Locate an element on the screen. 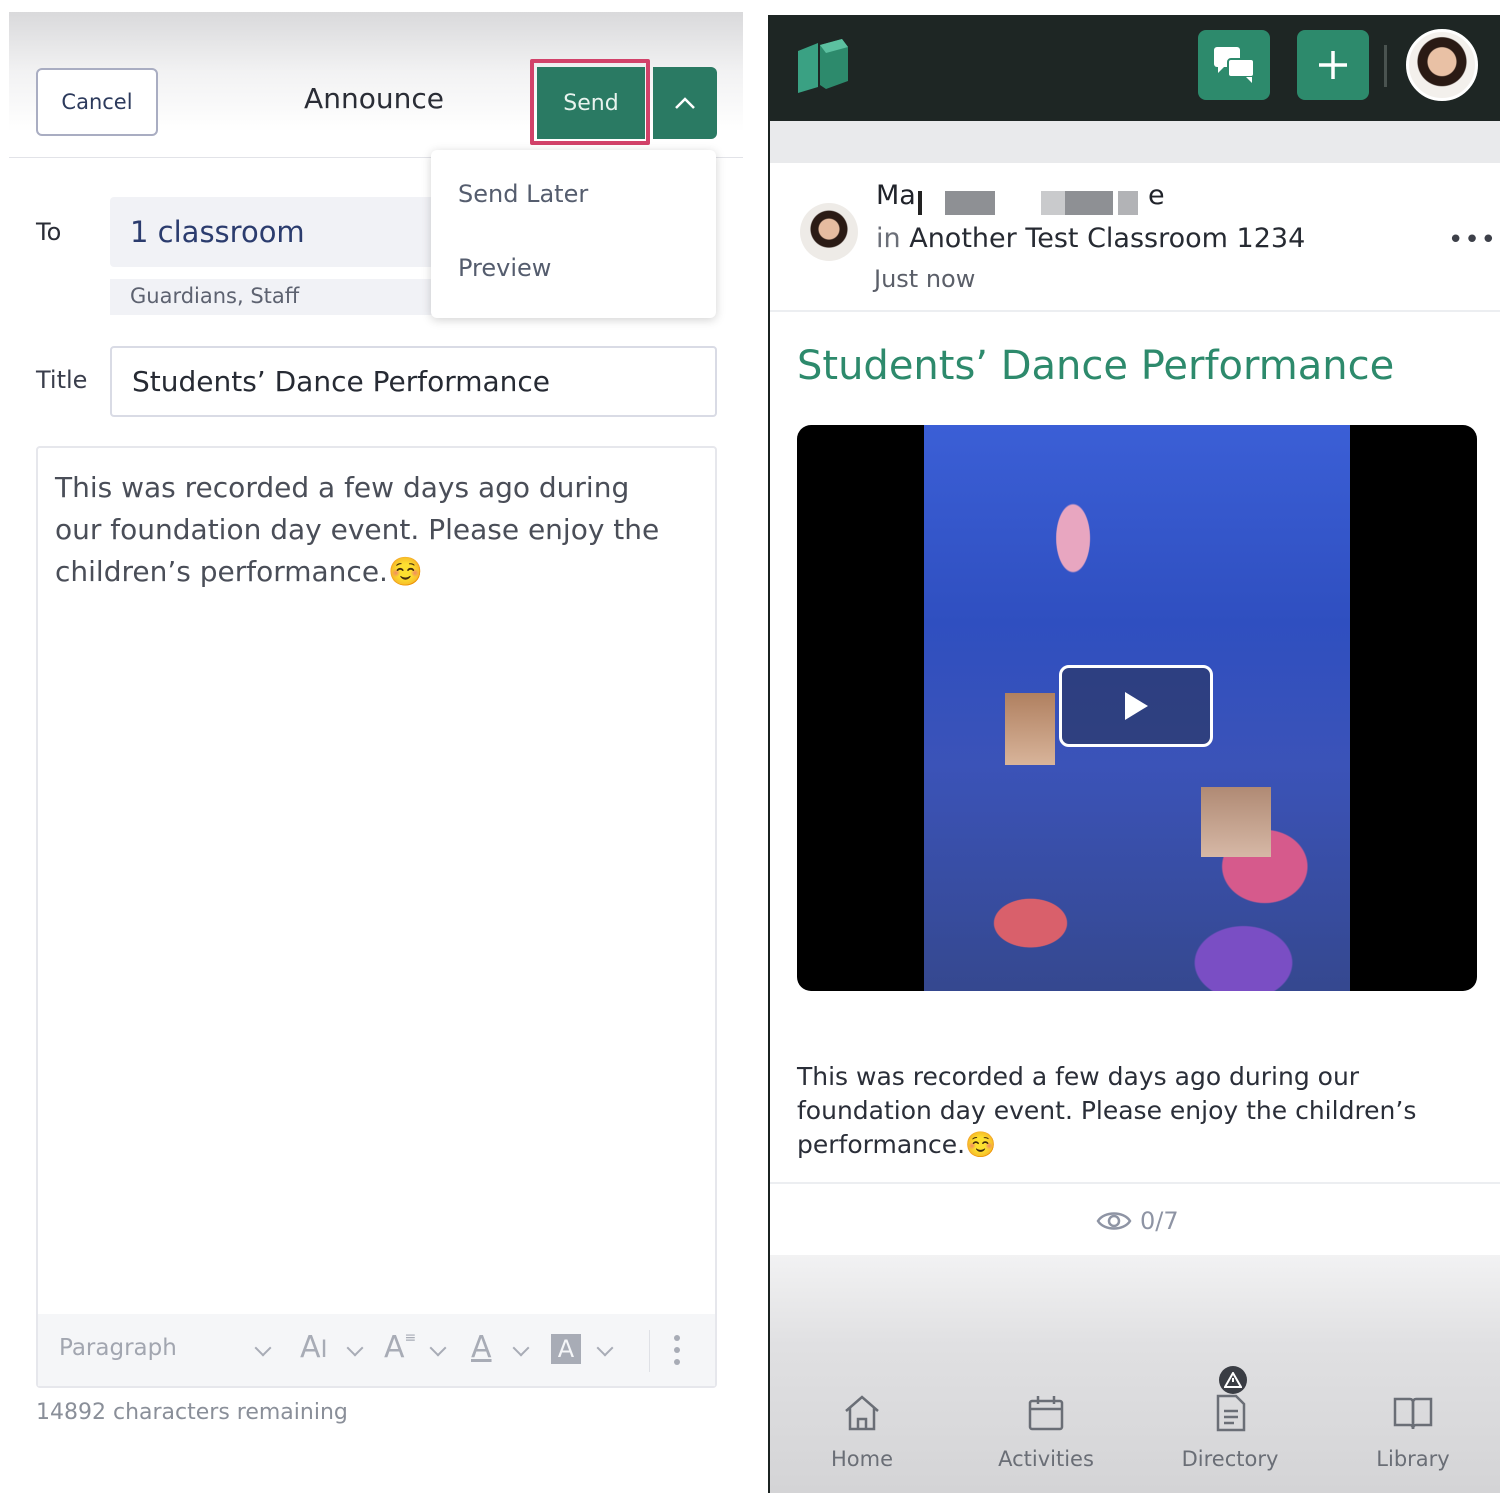  user-avatar is located at coordinates (1442, 65).